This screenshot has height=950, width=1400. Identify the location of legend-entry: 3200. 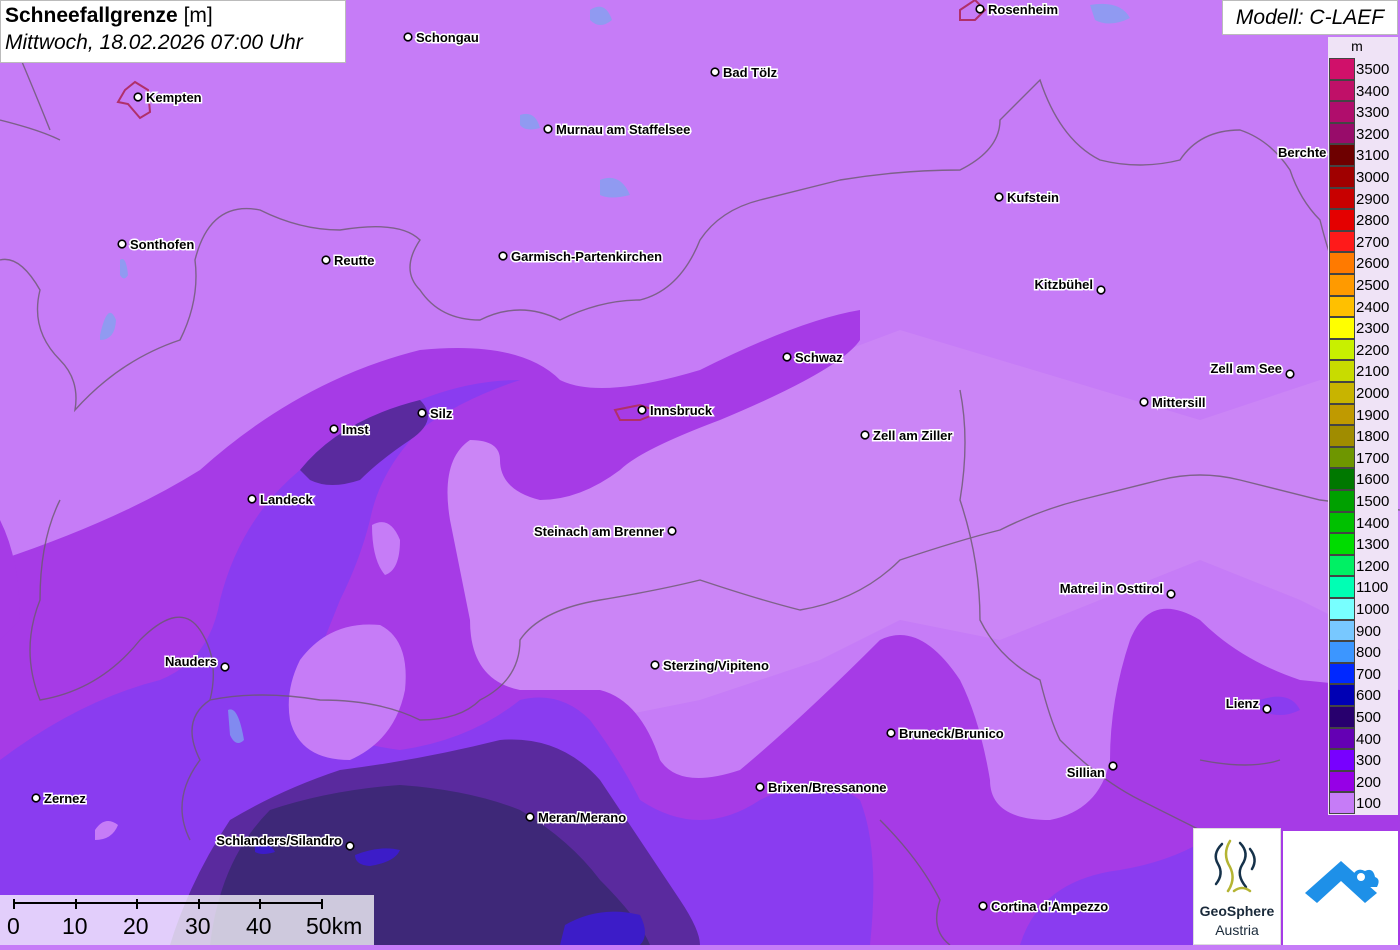
(1363, 133).